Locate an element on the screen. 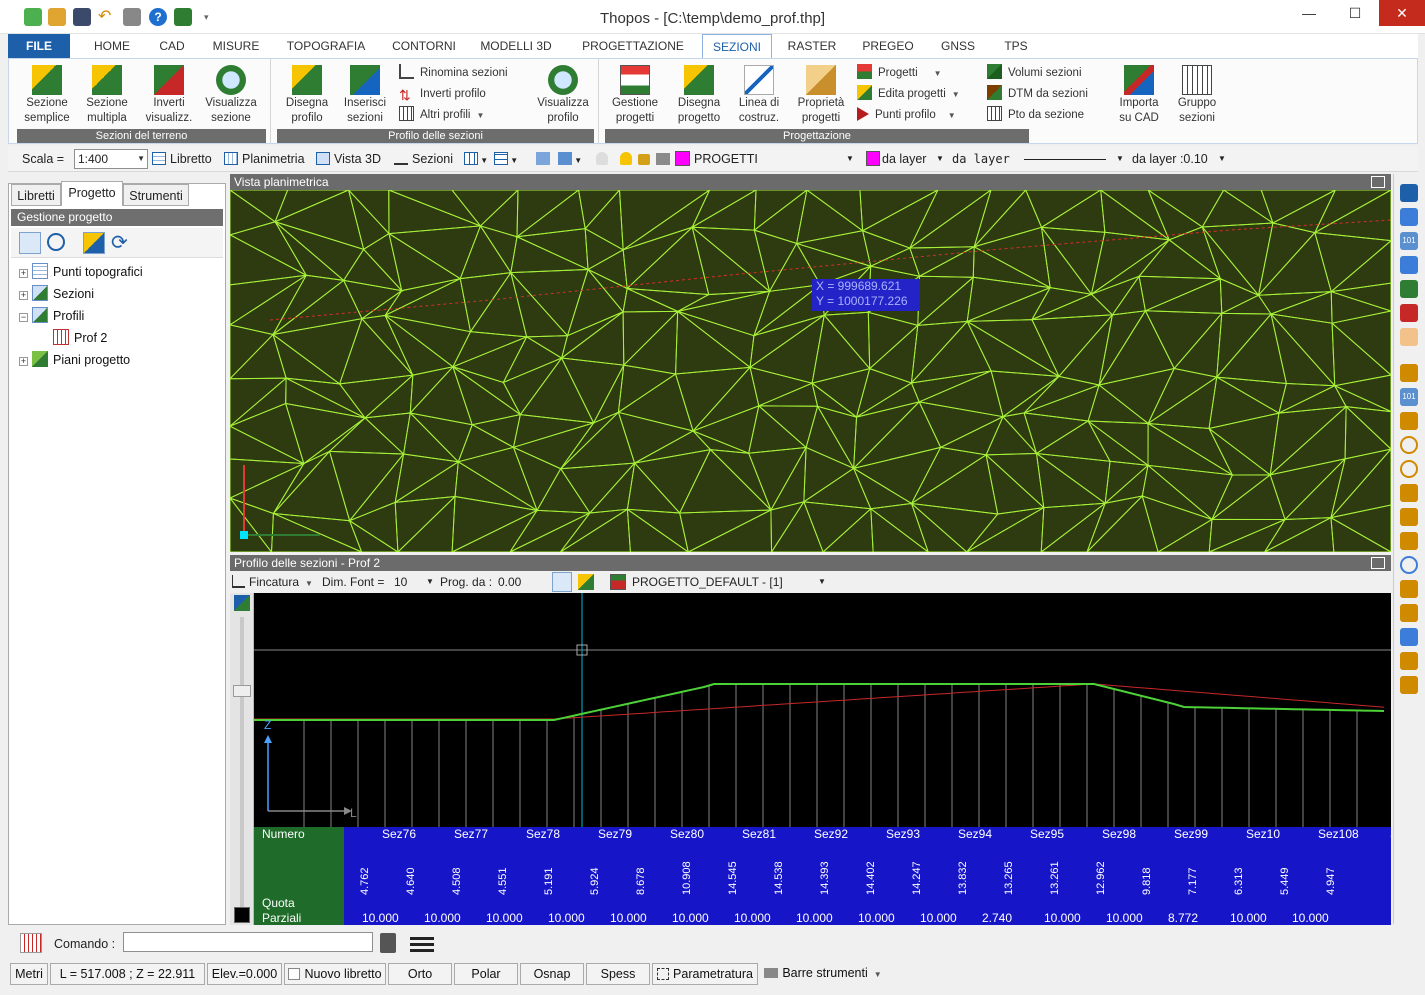 The height and width of the screenshot is (995, 1425). tab-progetto: Progetto is located at coordinates (92, 193).